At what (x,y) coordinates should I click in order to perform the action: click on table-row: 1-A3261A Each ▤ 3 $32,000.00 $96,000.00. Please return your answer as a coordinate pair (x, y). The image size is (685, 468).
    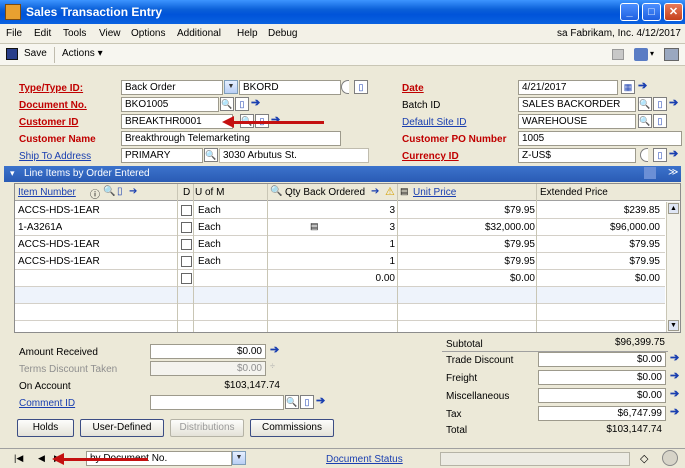
    Looking at the image, I should click on (340, 227).